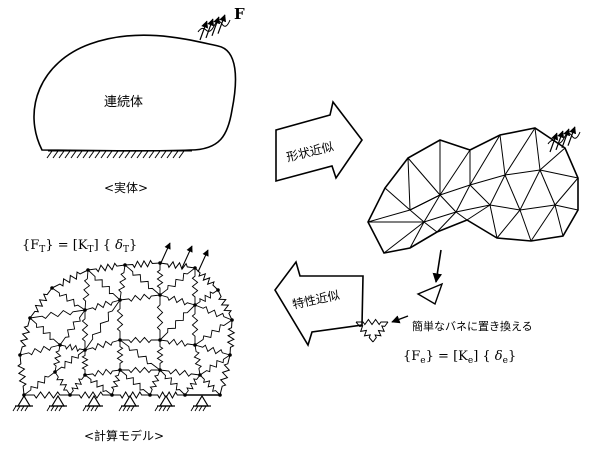 Image resolution: width=600 pixels, height=454 pixels. Describe the element at coordinates (184, 257) in the screenshot. I see `force-arrows-spring-model` at that location.